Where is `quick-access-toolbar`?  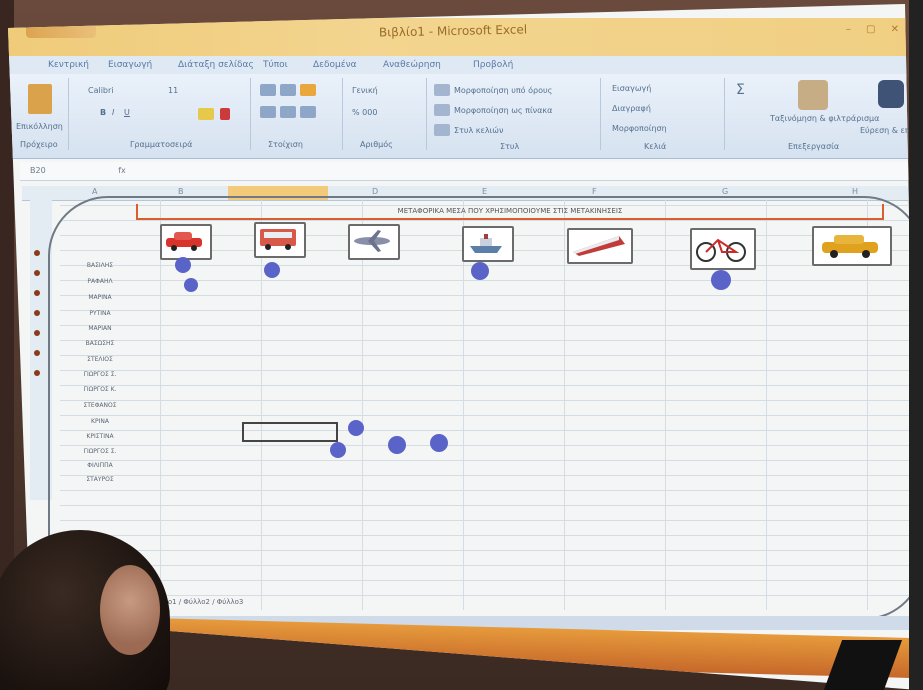
quick-access-toolbar is located at coordinates (61, 31).